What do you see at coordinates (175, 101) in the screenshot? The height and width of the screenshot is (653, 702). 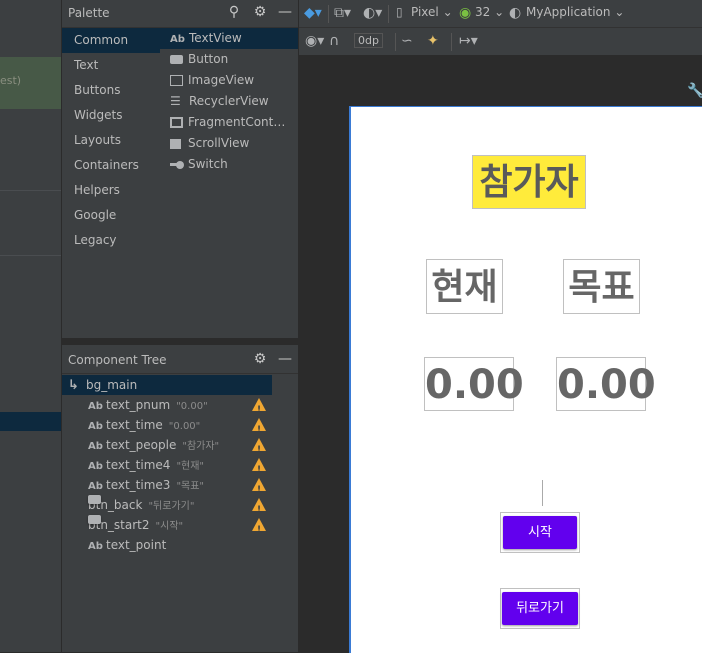 I see `recyclerview-icon: ☰` at bounding box center [175, 101].